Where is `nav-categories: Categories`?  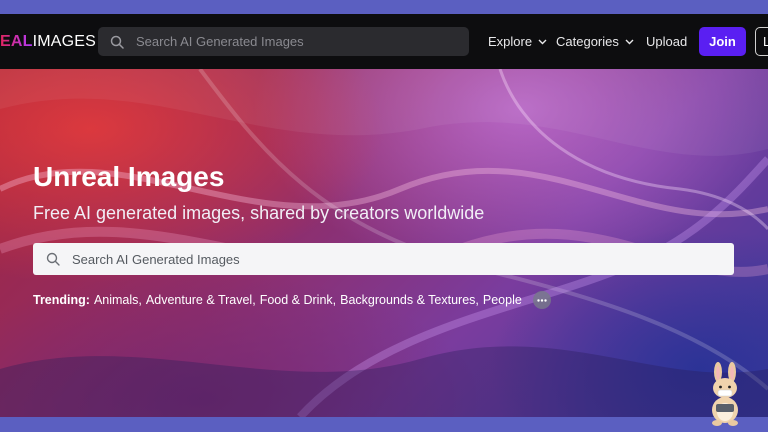
nav-categories: Categories is located at coordinates (595, 41).